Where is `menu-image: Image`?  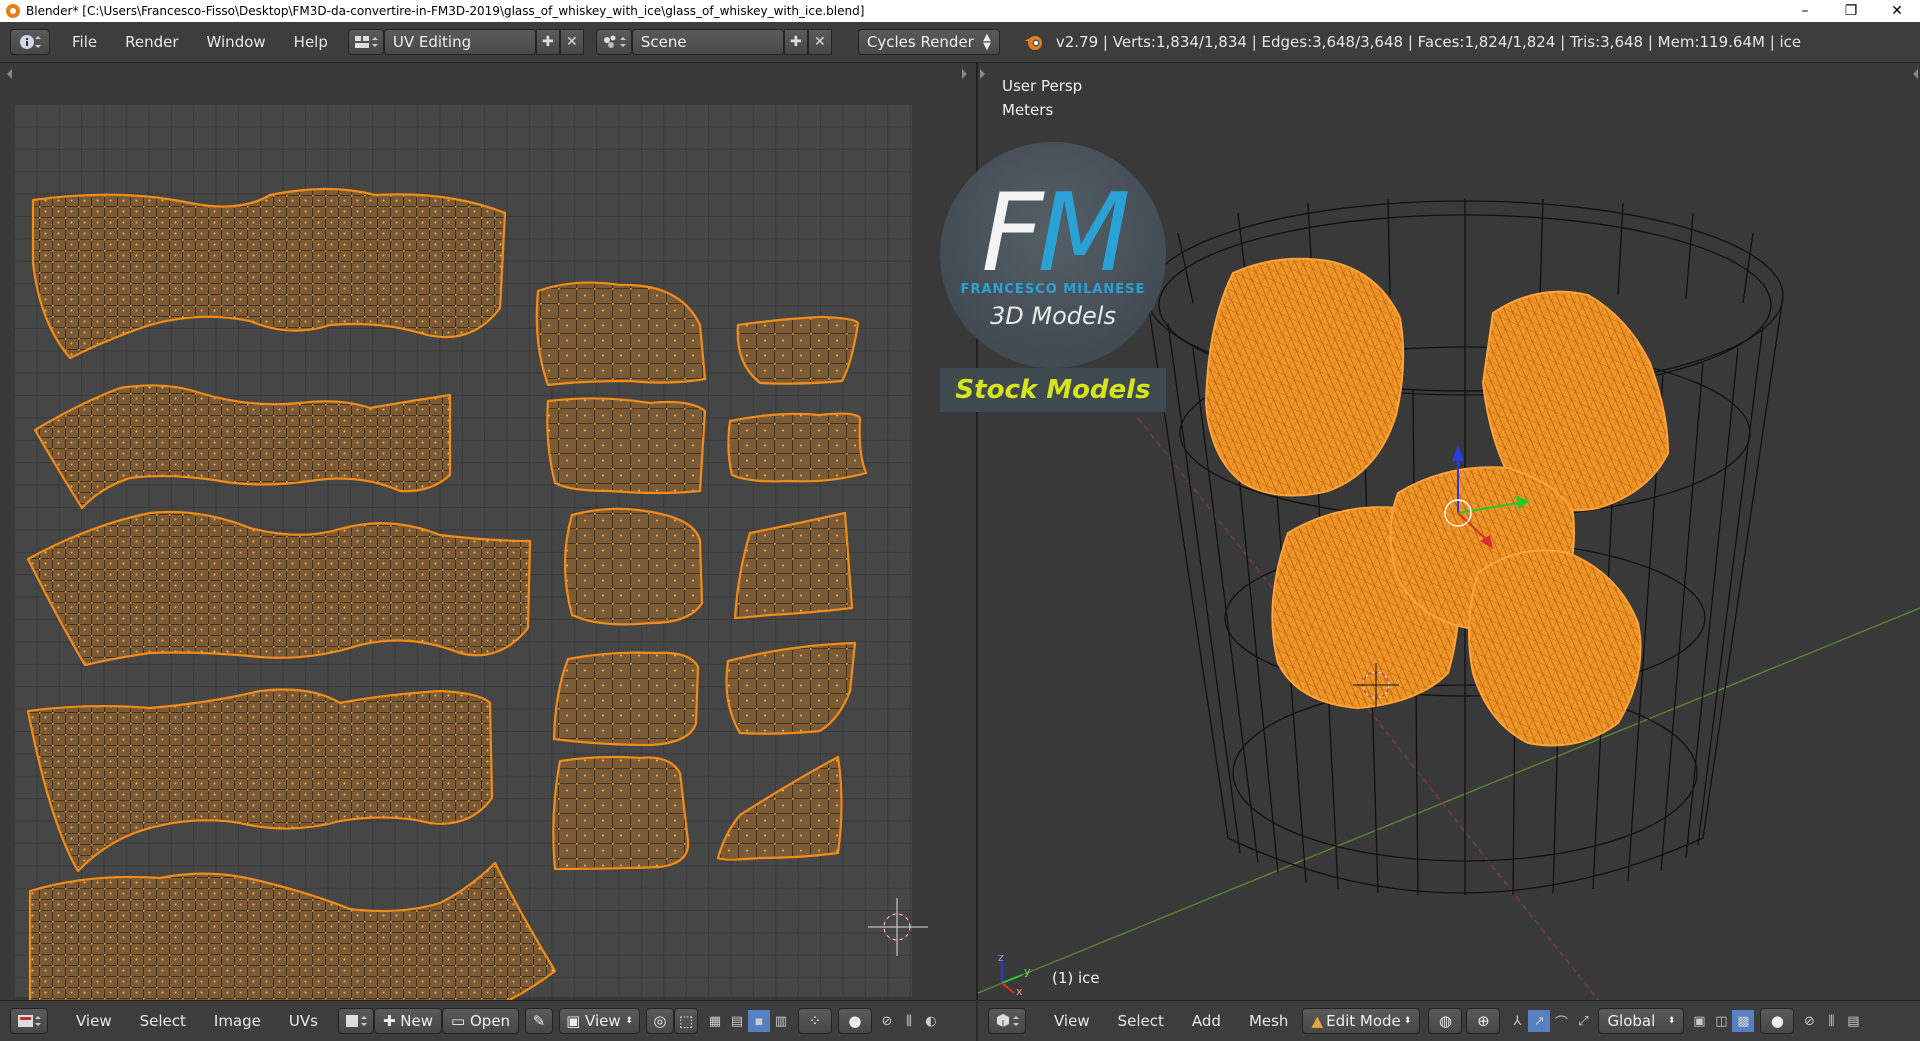 menu-image: Image is located at coordinates (237, 1021).